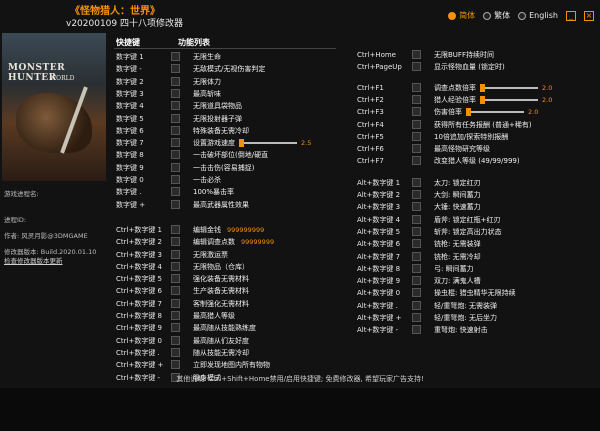  Describe the element at coordinates (457, 281) in the screenshot. I see `function-label: 双刀: 满鬼人槽` at that location.